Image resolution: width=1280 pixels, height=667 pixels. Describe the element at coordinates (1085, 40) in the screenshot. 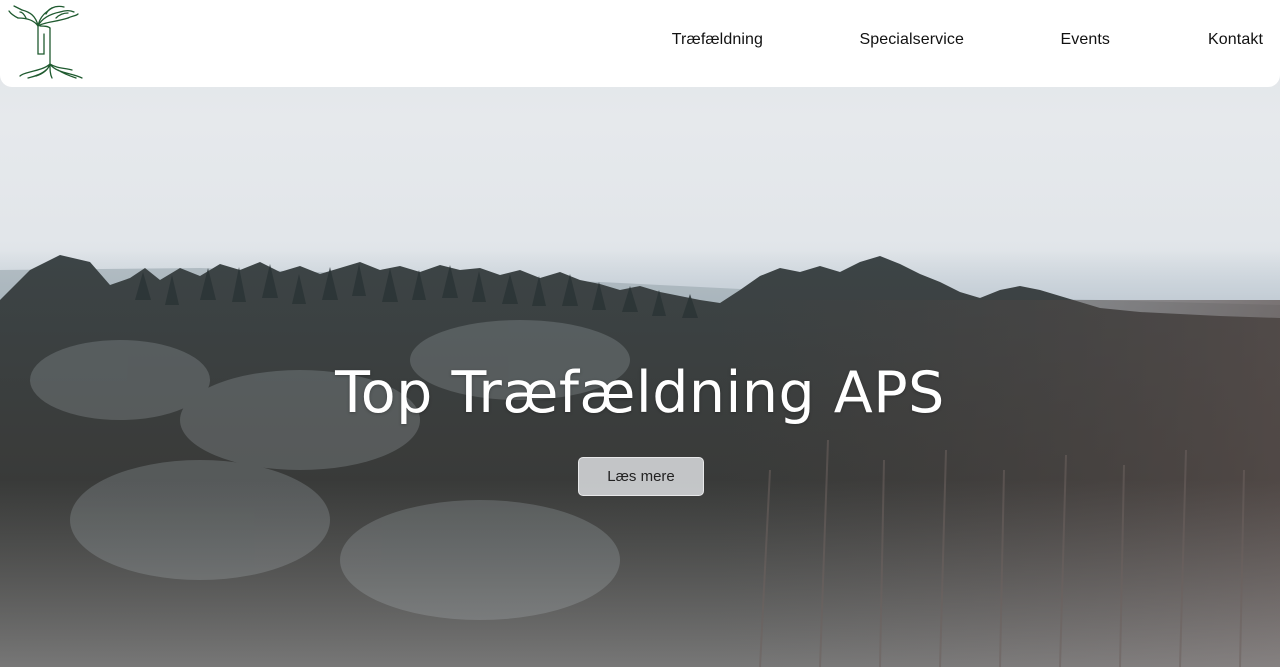

I see `nav-item-events: Events` at that location.